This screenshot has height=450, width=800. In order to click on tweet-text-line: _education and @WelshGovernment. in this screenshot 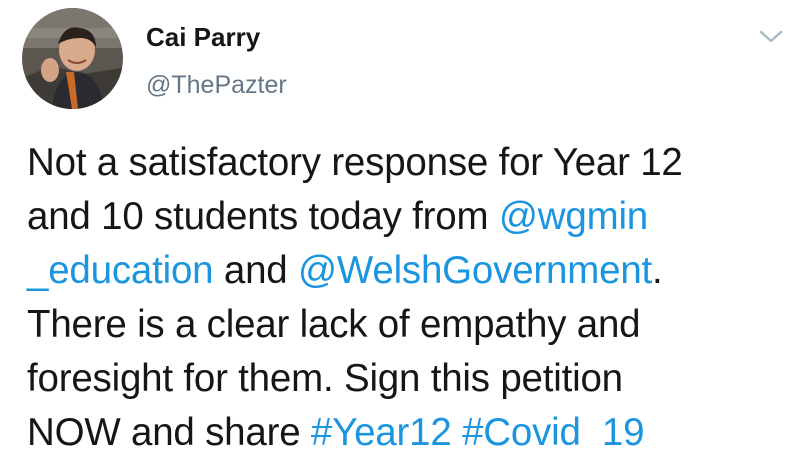, I will do `click(407, 271)`.